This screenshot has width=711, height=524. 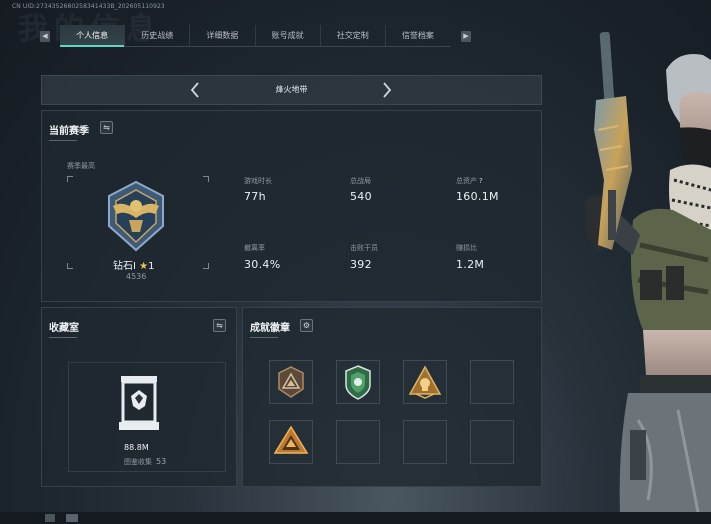 I want to click on tab-history: 历史战绩, so click(x=158, y=35).